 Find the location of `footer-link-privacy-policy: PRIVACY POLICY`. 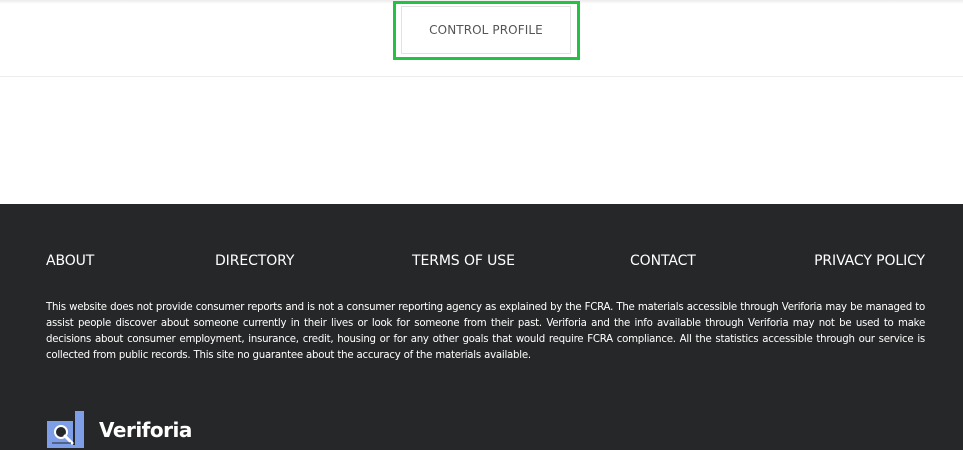

footer-link-privacy-policy: PRIVACY POLICY is located at coordinates (869, 261).